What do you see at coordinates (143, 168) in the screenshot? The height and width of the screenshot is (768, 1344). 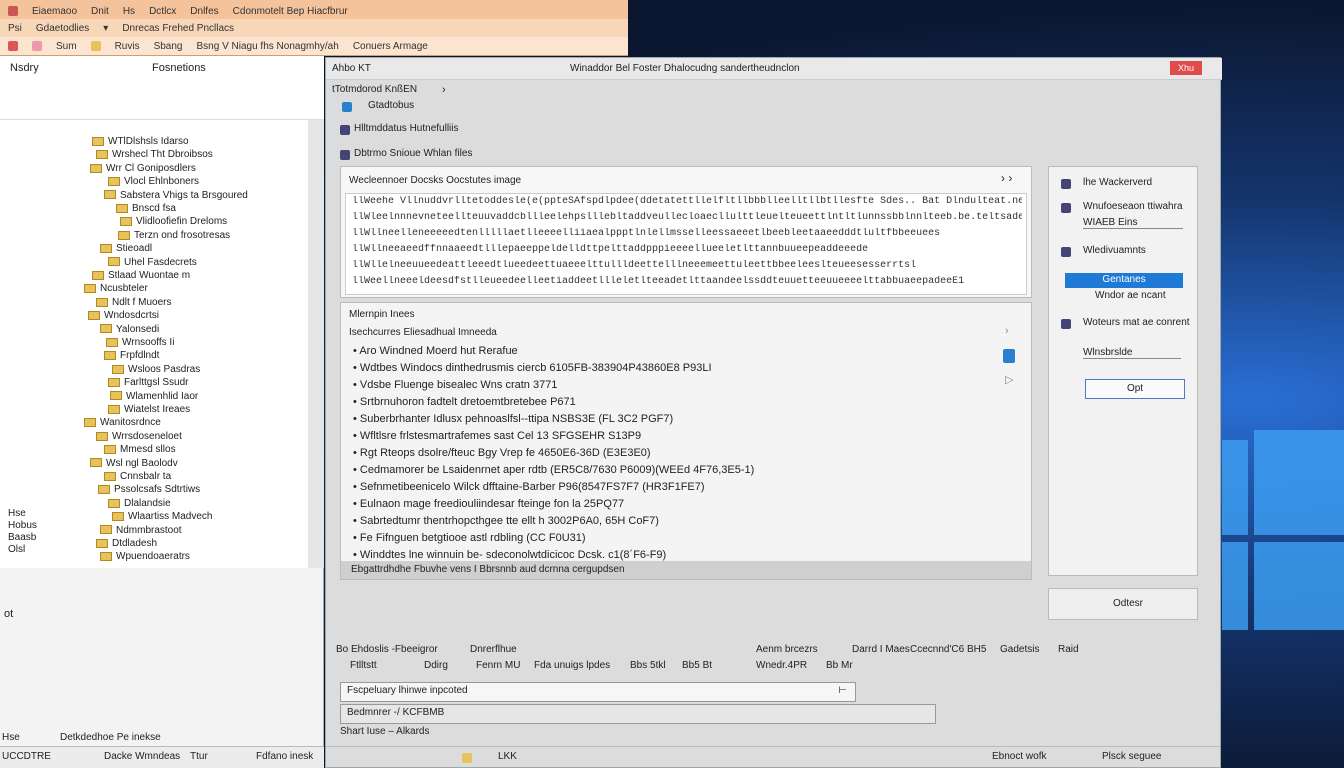 I see `tree-node: Wrr Cl Goniposdlers` at bounding box center [143, 168].